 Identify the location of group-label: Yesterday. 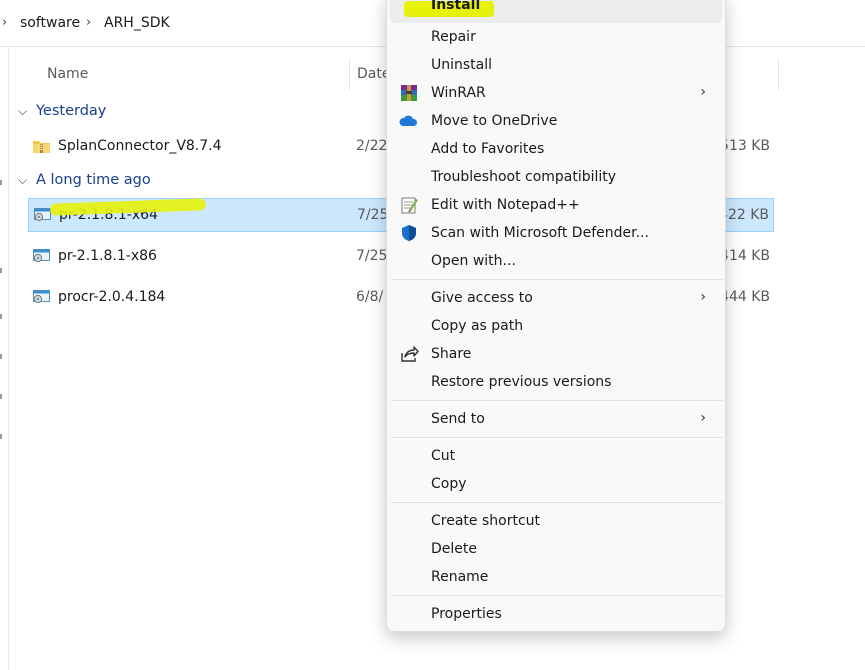
(71, 111).